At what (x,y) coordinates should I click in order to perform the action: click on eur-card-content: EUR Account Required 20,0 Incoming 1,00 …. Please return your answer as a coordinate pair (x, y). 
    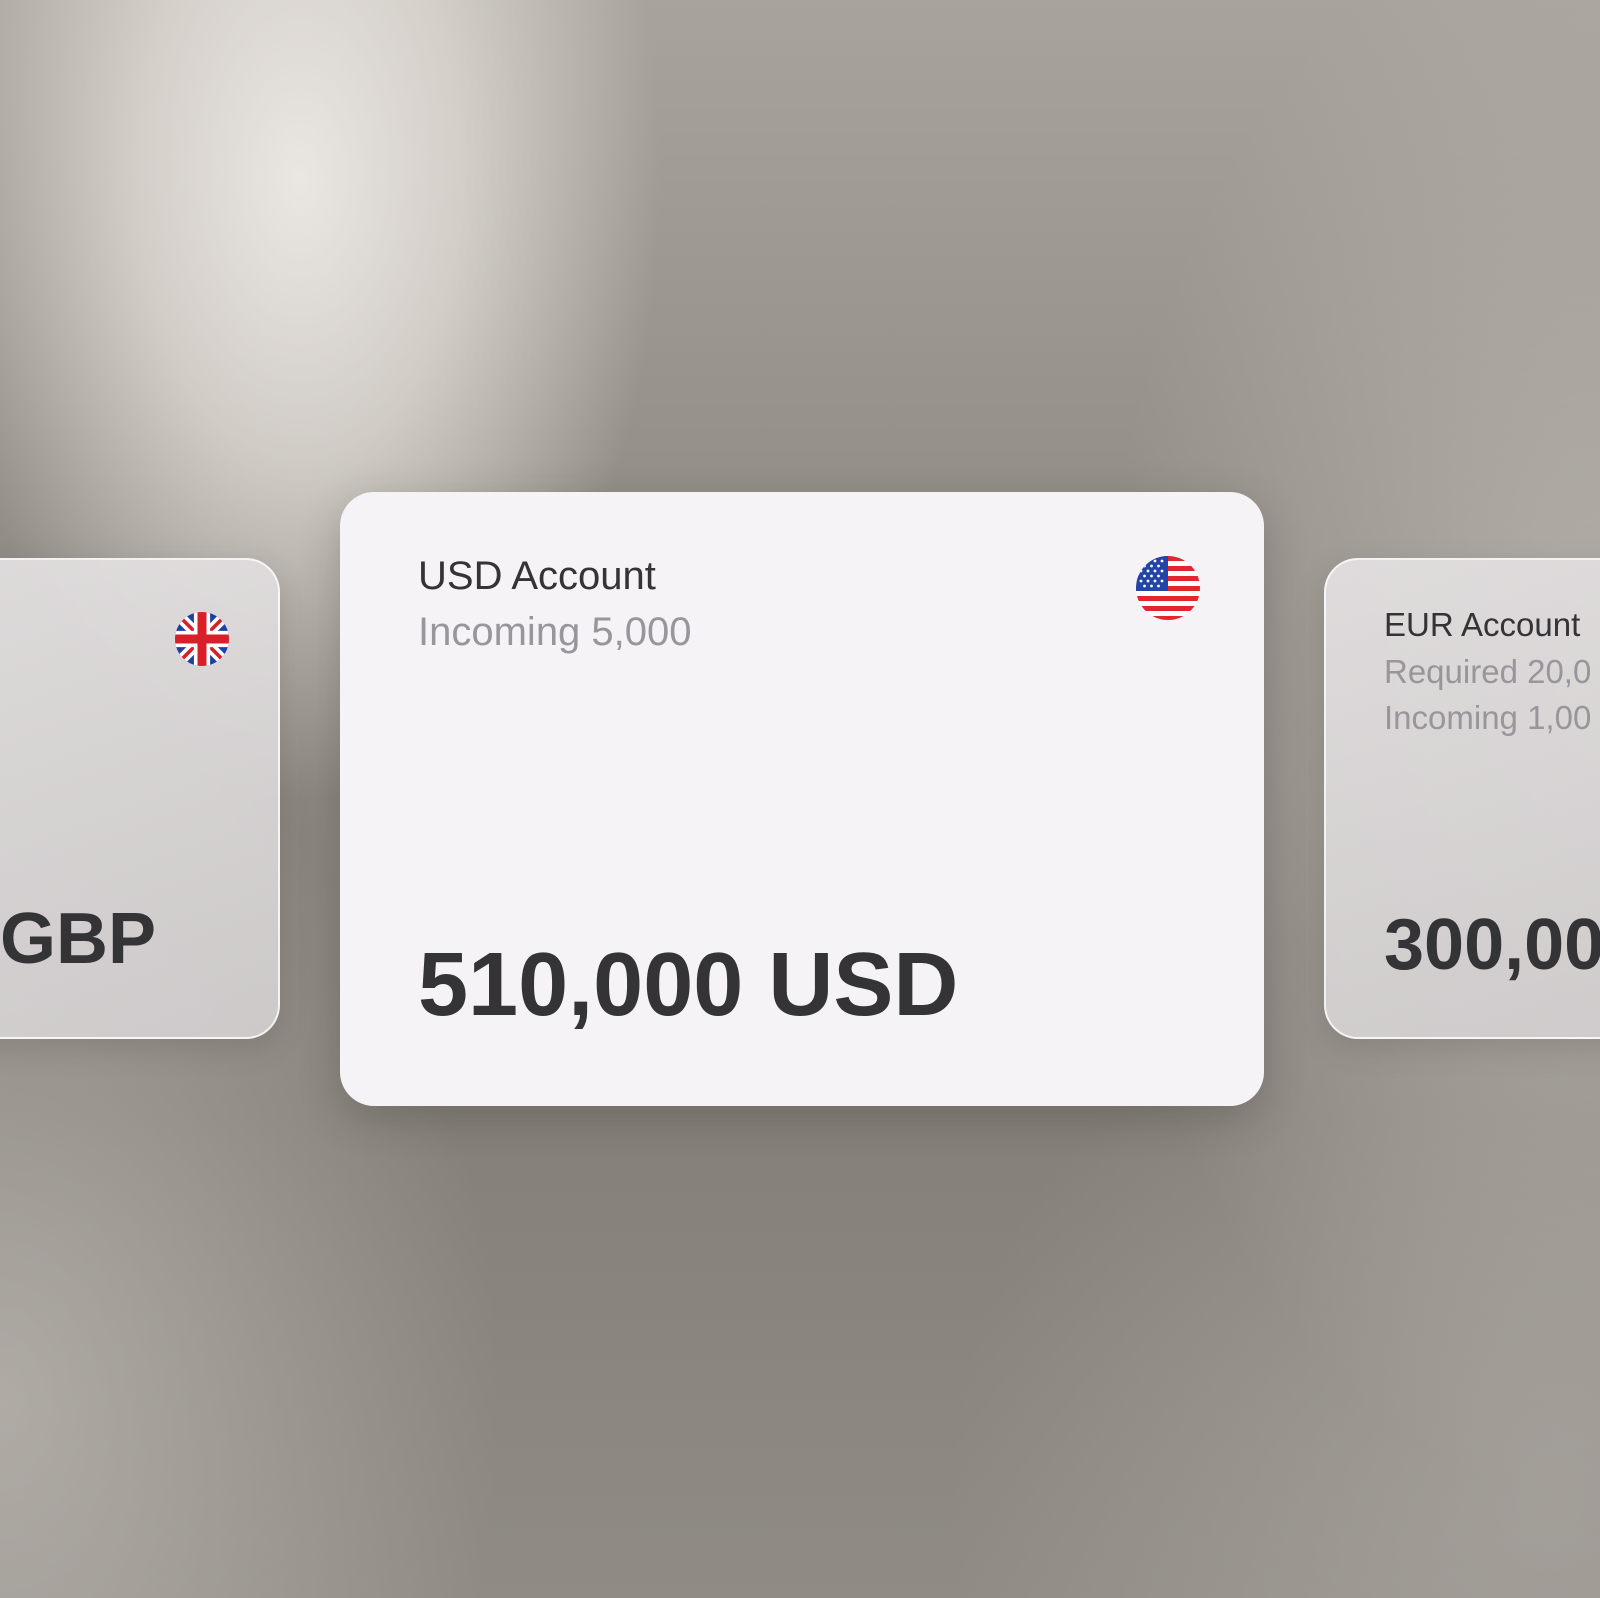
    Looking at the image, I should click on (1463, 798).